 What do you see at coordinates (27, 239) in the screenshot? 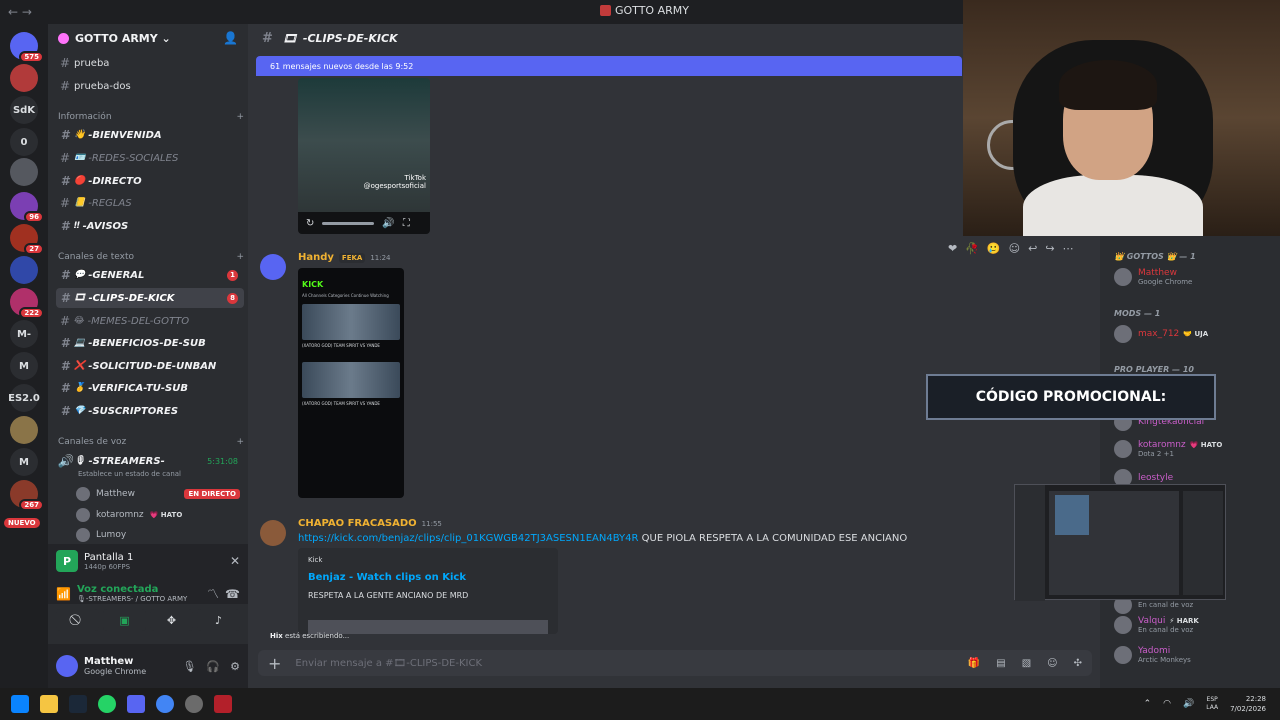
I see `server-icon: 27` at bounding box center [27, 239].